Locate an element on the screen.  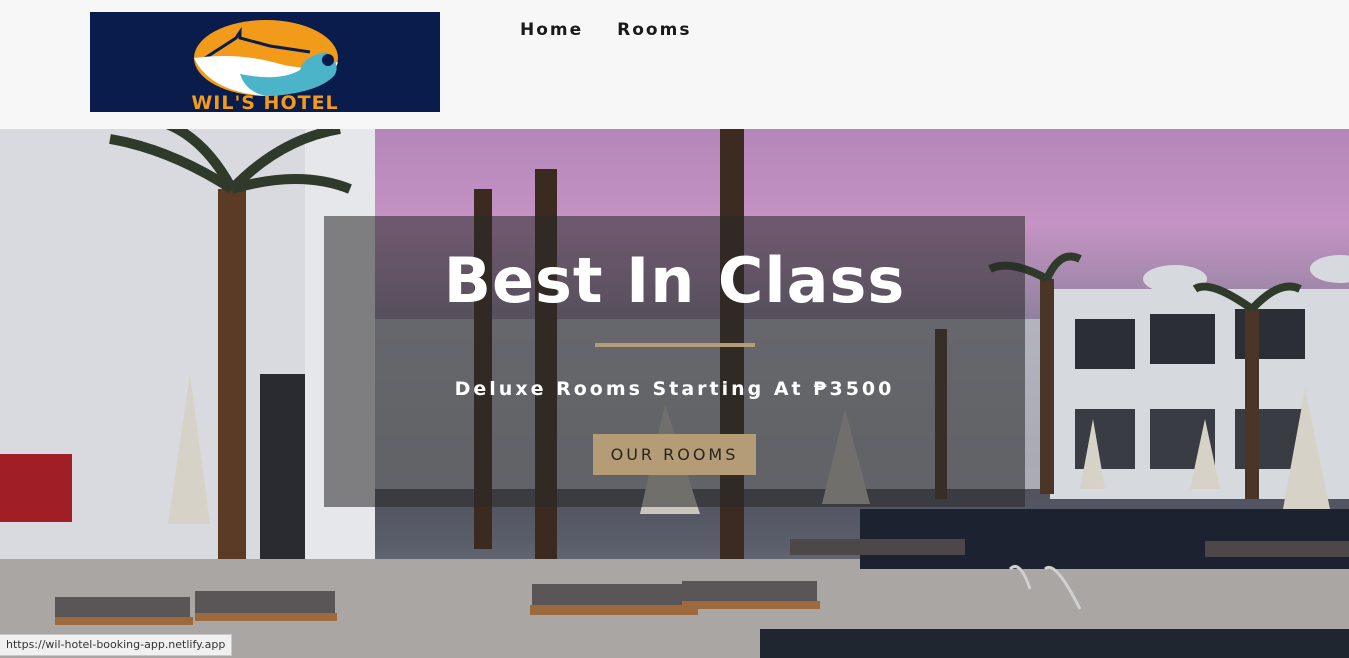
nav-home-link: Home is located at coordinates (551, 30).